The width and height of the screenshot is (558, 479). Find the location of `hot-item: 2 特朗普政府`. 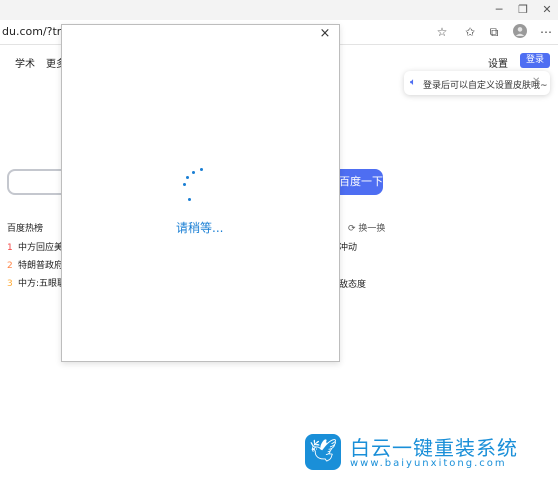

hot-item: 2 特朗普政府 is located at coordinates (35, 264).